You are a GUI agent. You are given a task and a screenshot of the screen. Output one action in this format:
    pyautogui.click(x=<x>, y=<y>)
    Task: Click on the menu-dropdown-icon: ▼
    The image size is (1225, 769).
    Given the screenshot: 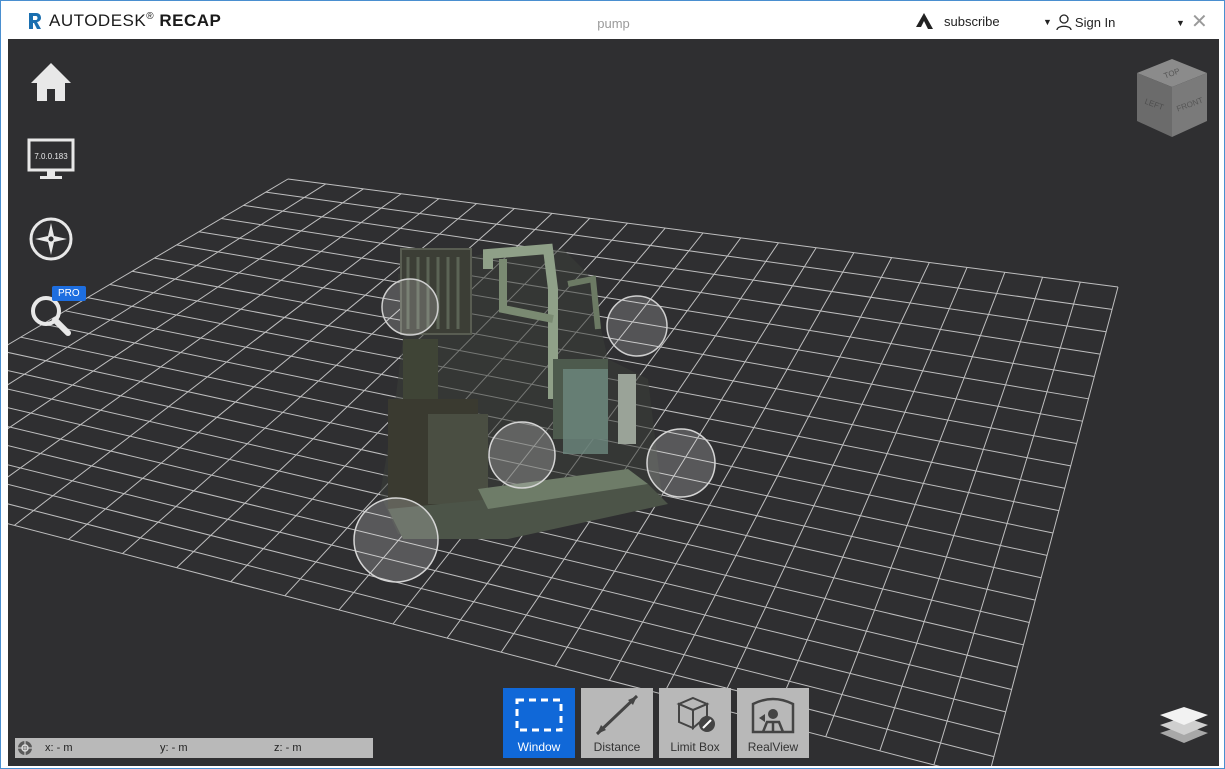 What is the action you would take?
    pyautogui.click(x=1180, y=23)
    